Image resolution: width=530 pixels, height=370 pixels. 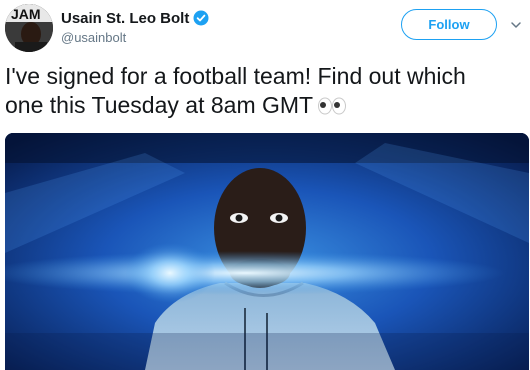 I want to click on tweet-text-line-2: one this Tuesday at 8am GMT, so click(x=266, y=105).